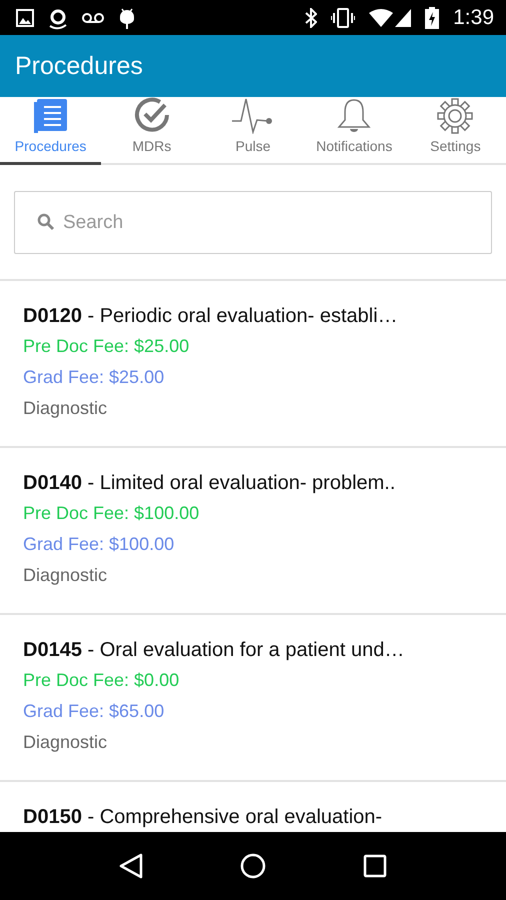 The width and height of the screenshot is (506, 900). I want to click on pulse-icon, so click(253, 116).